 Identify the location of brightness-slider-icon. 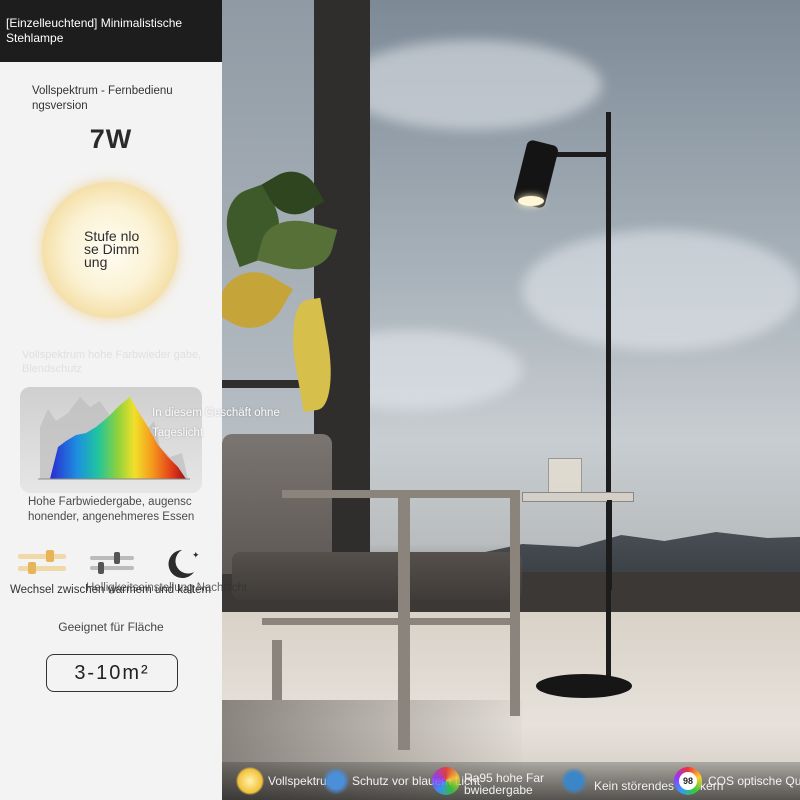
(112, 564).